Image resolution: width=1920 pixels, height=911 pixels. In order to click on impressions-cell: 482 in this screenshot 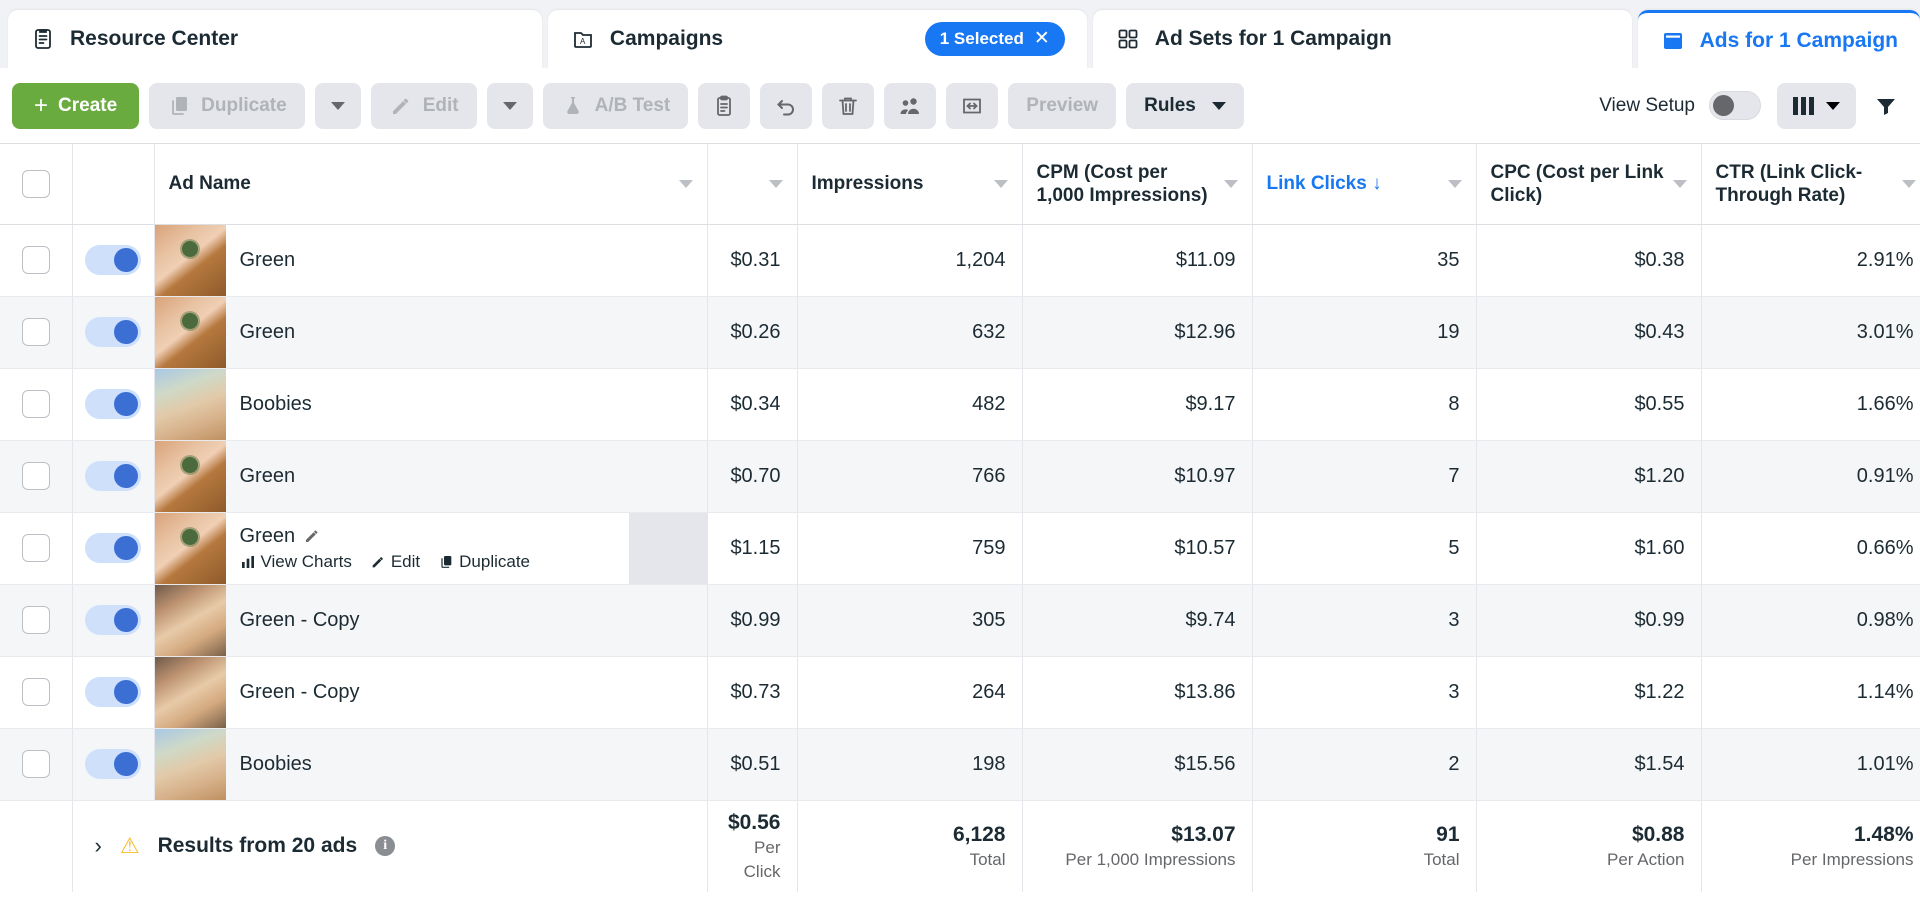, I will do `click(910, 404)`.